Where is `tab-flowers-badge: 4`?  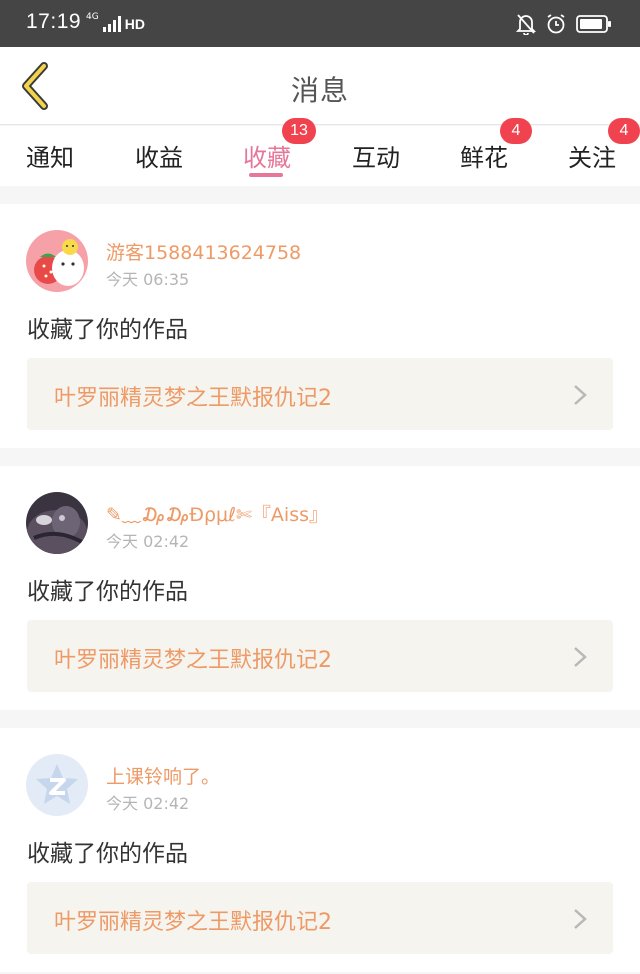
tab-flowers-badge: 4 is located at coordinates (516, 131).